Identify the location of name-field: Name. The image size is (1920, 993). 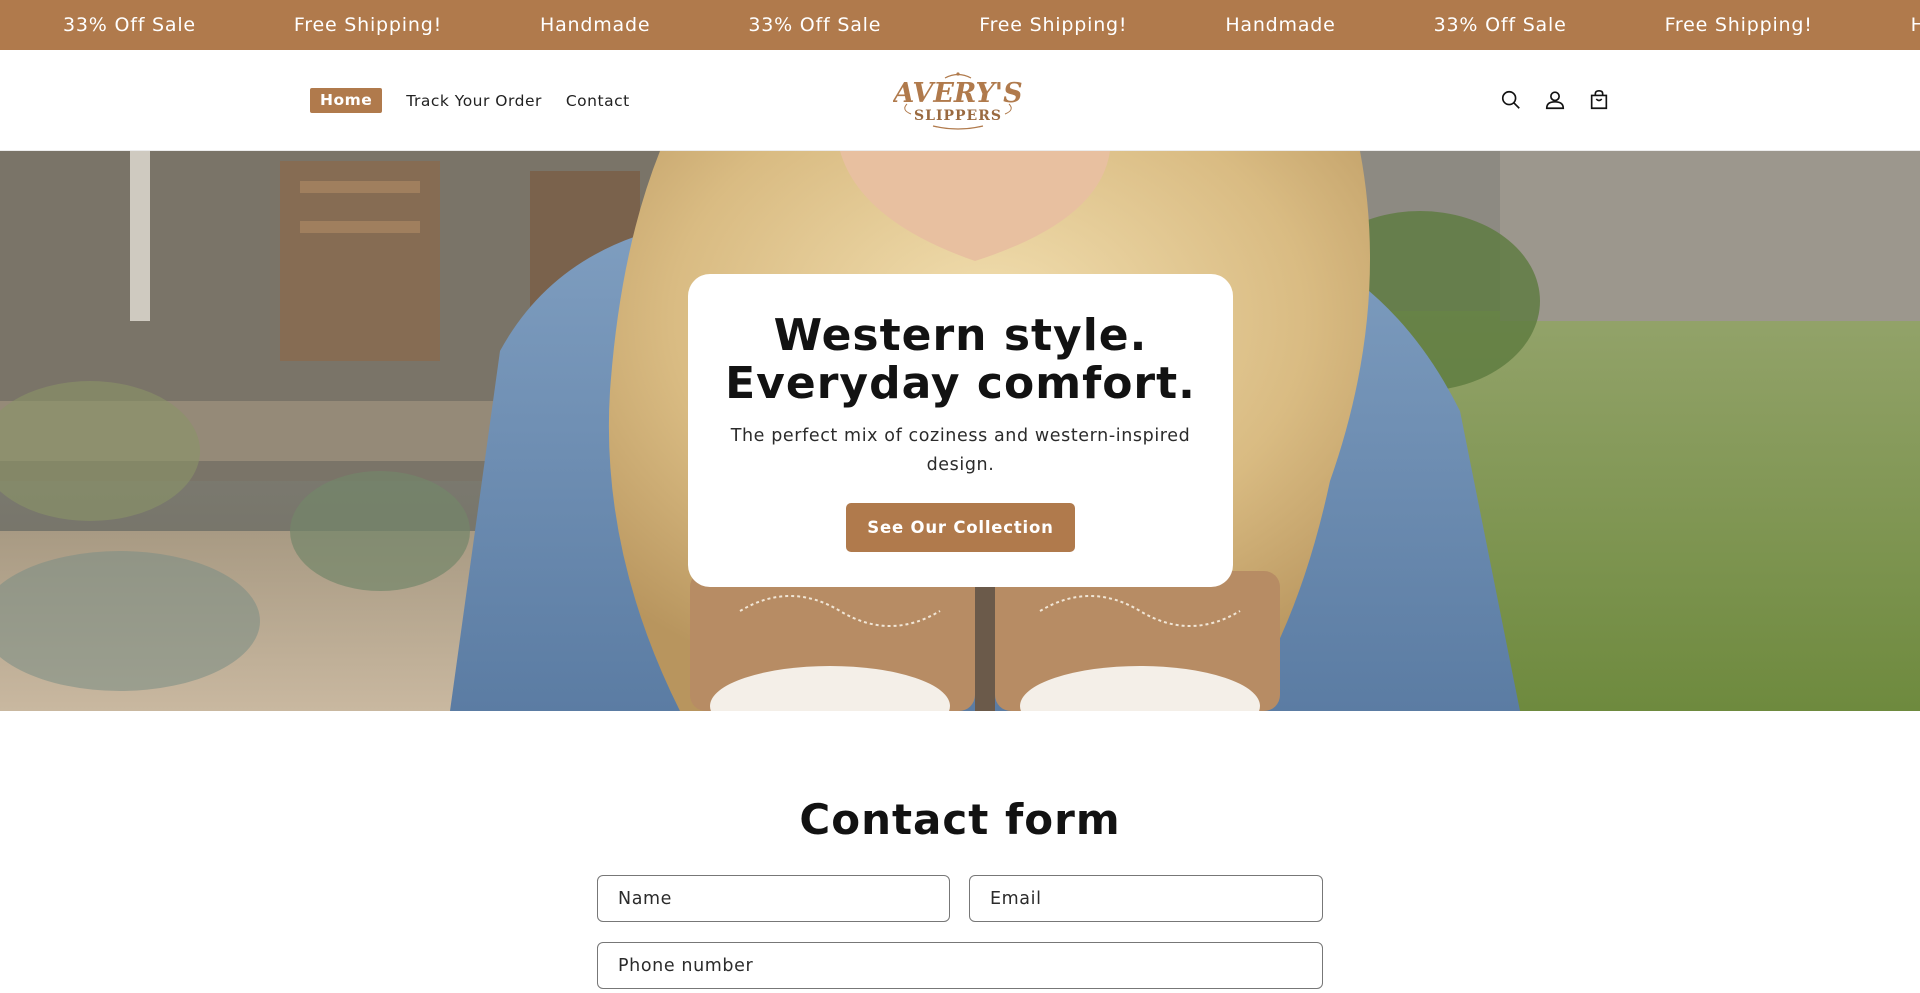
(773, 898).